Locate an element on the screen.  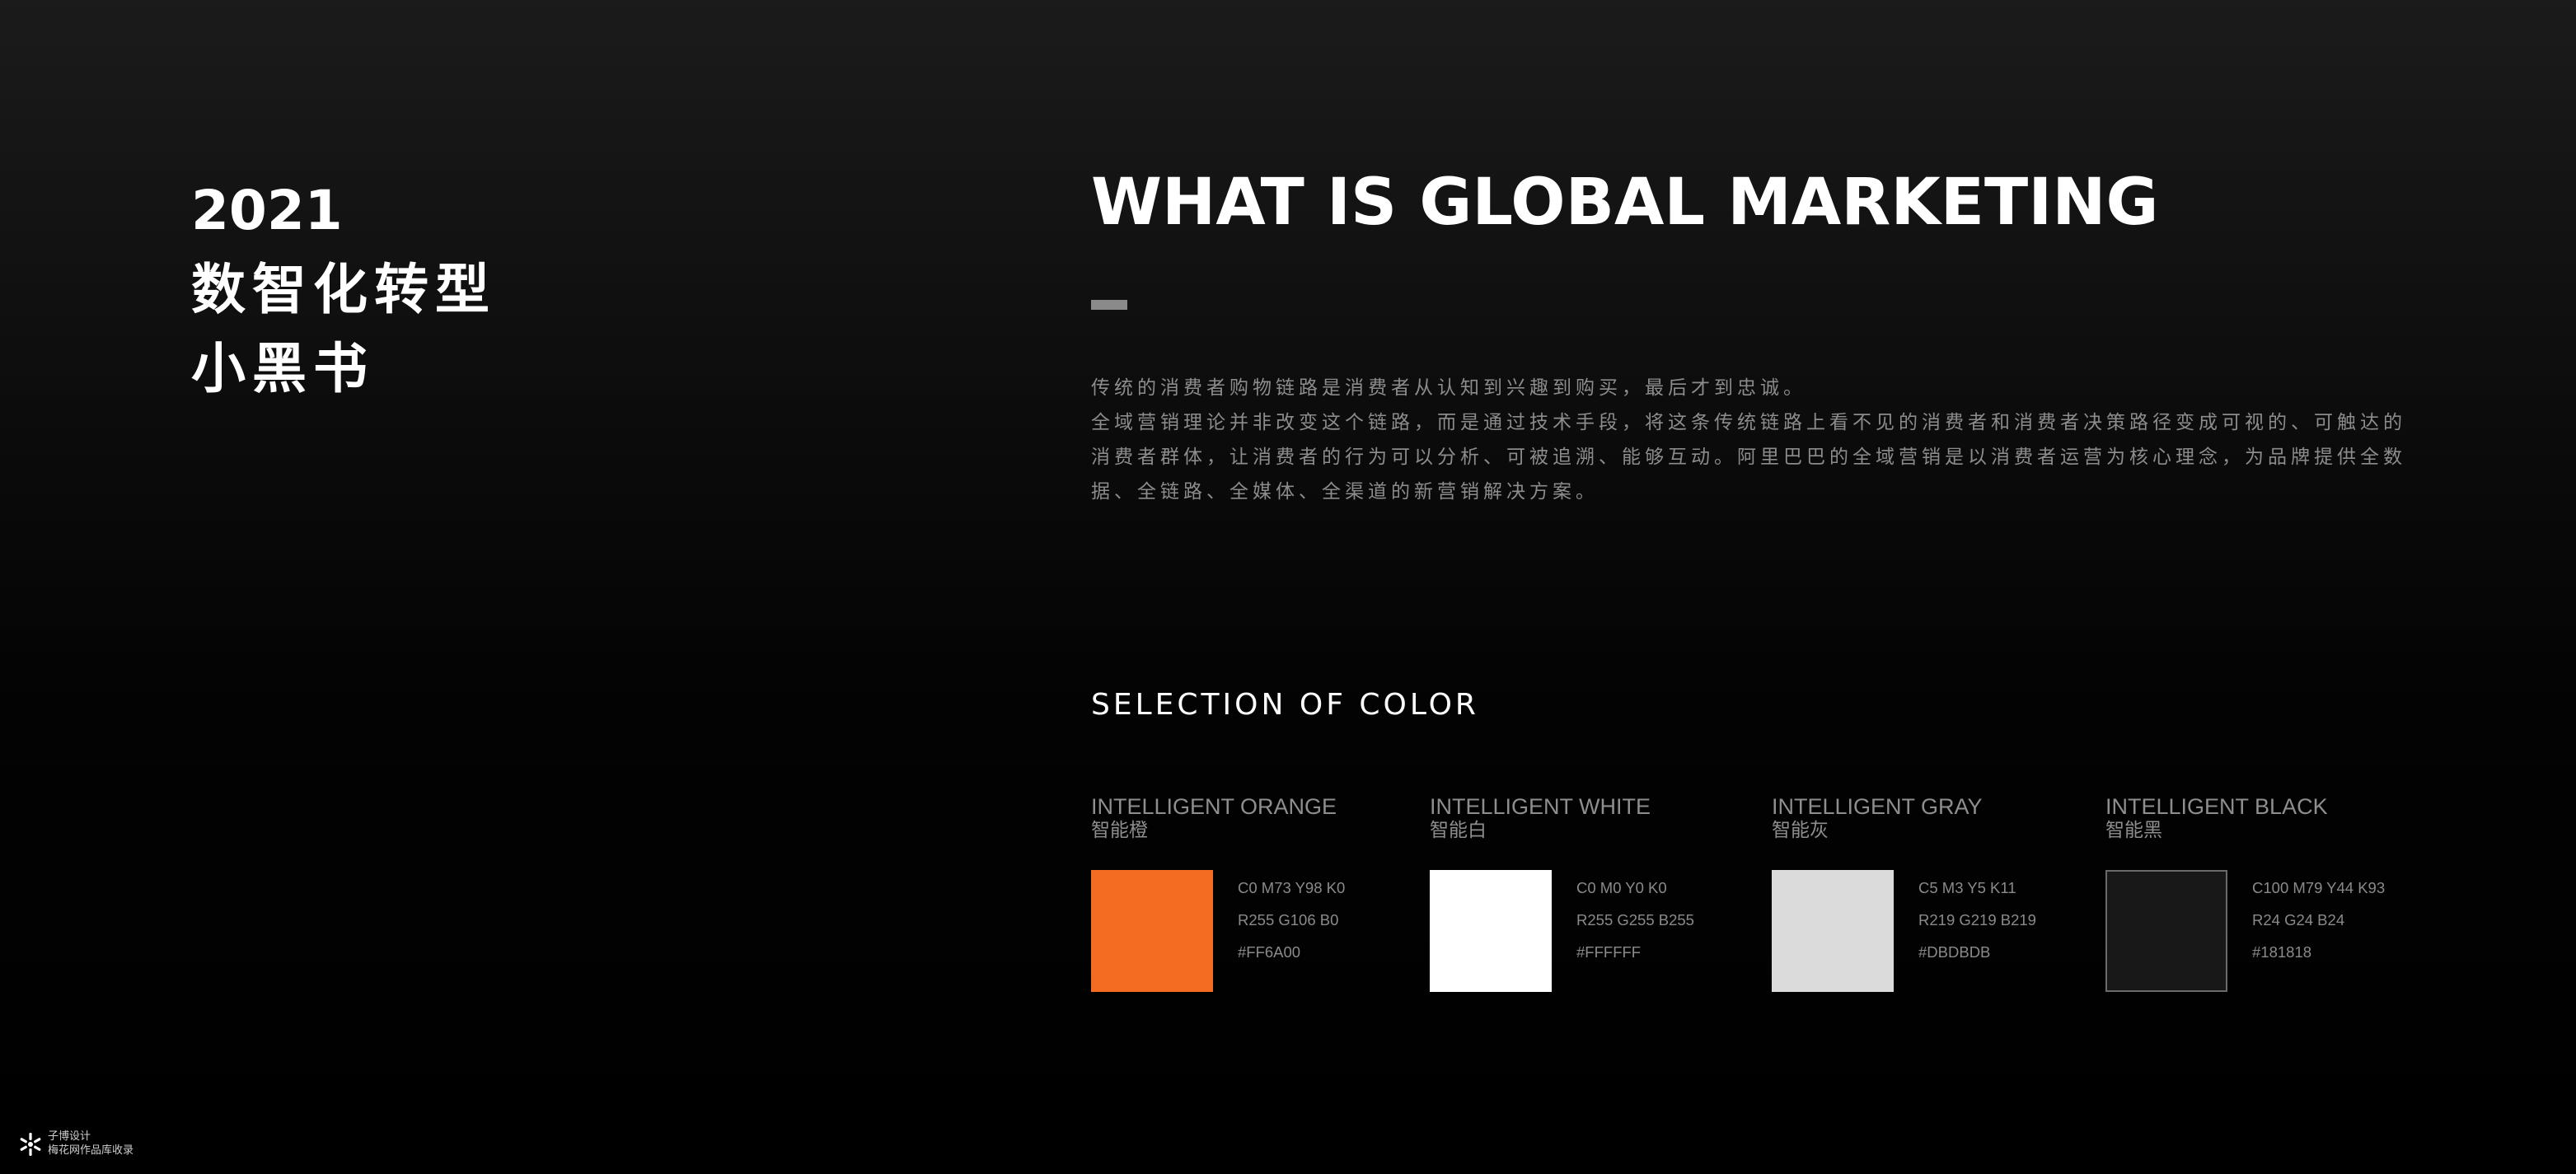
swatch-rgb: R219 G219 B219 is located at coordinates (1977, 920).